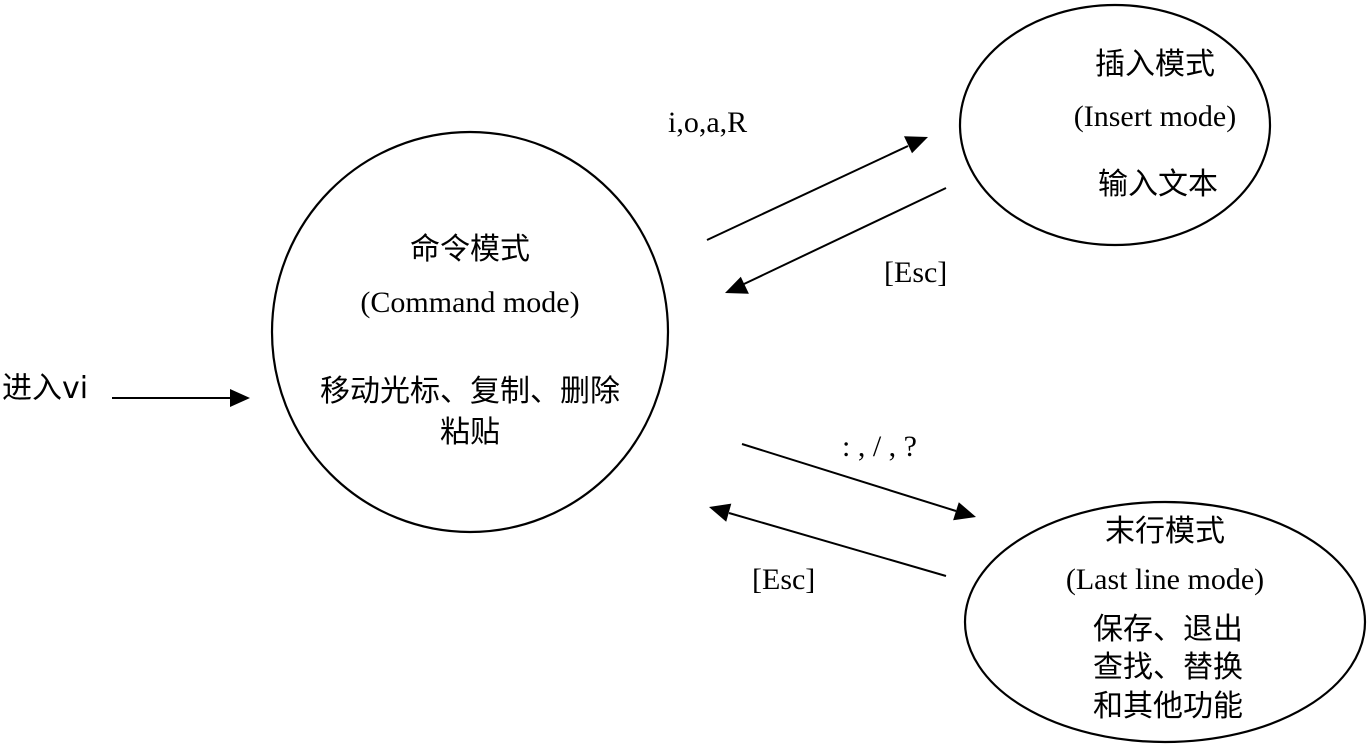 The image size is (1368, 746). Describe the element at coordinates (1165, 579) in the screenshot. I see `last-line-mode-subtitle: (Last line mode)` at that location.